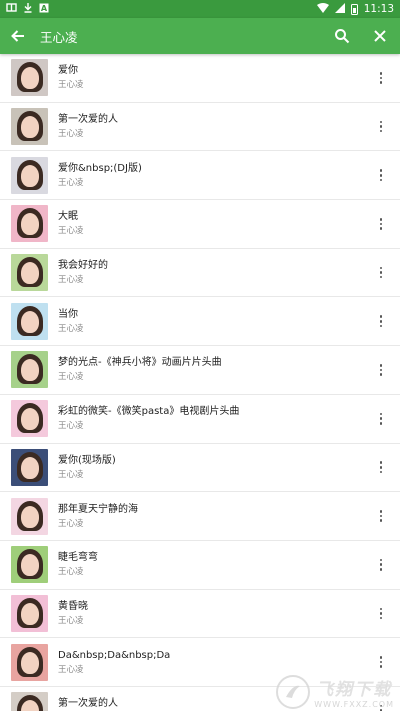 The height and width of the screenshot is (711, 400). Describe the element at coordinates (83, 266) in the screenshot. I see `song-title: 我会好好的` at that location.